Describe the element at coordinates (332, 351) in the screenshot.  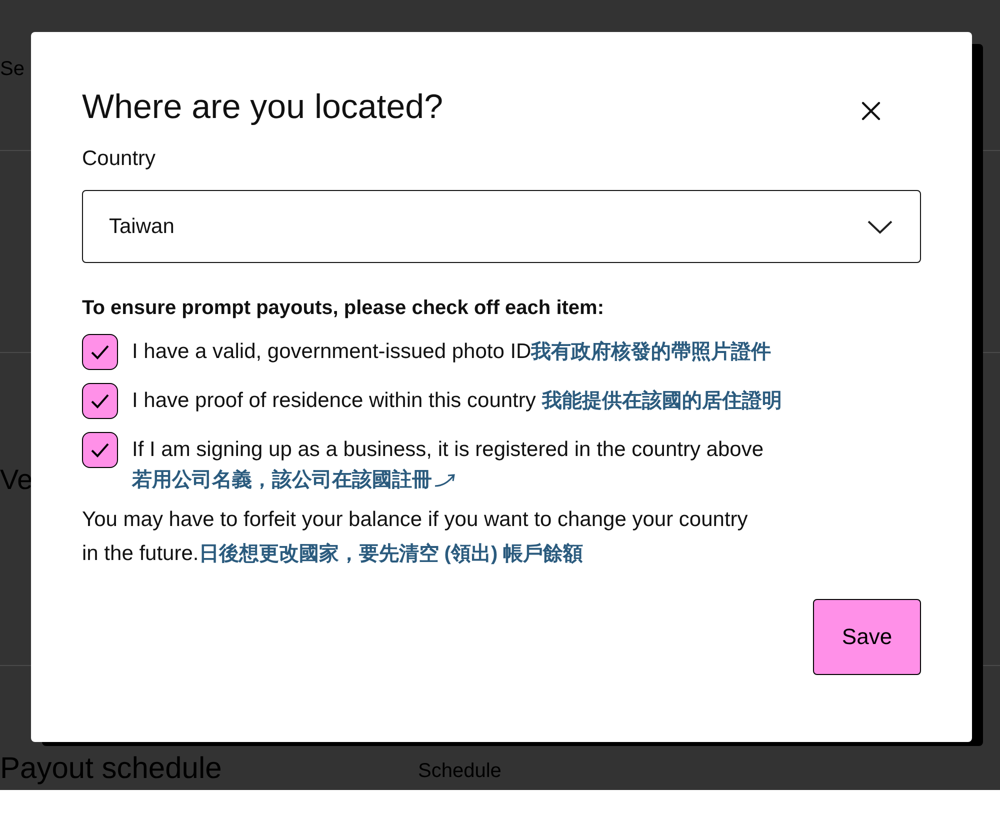
I see `checkbox-label: I have a valid, government-issued photo ID` at that location.